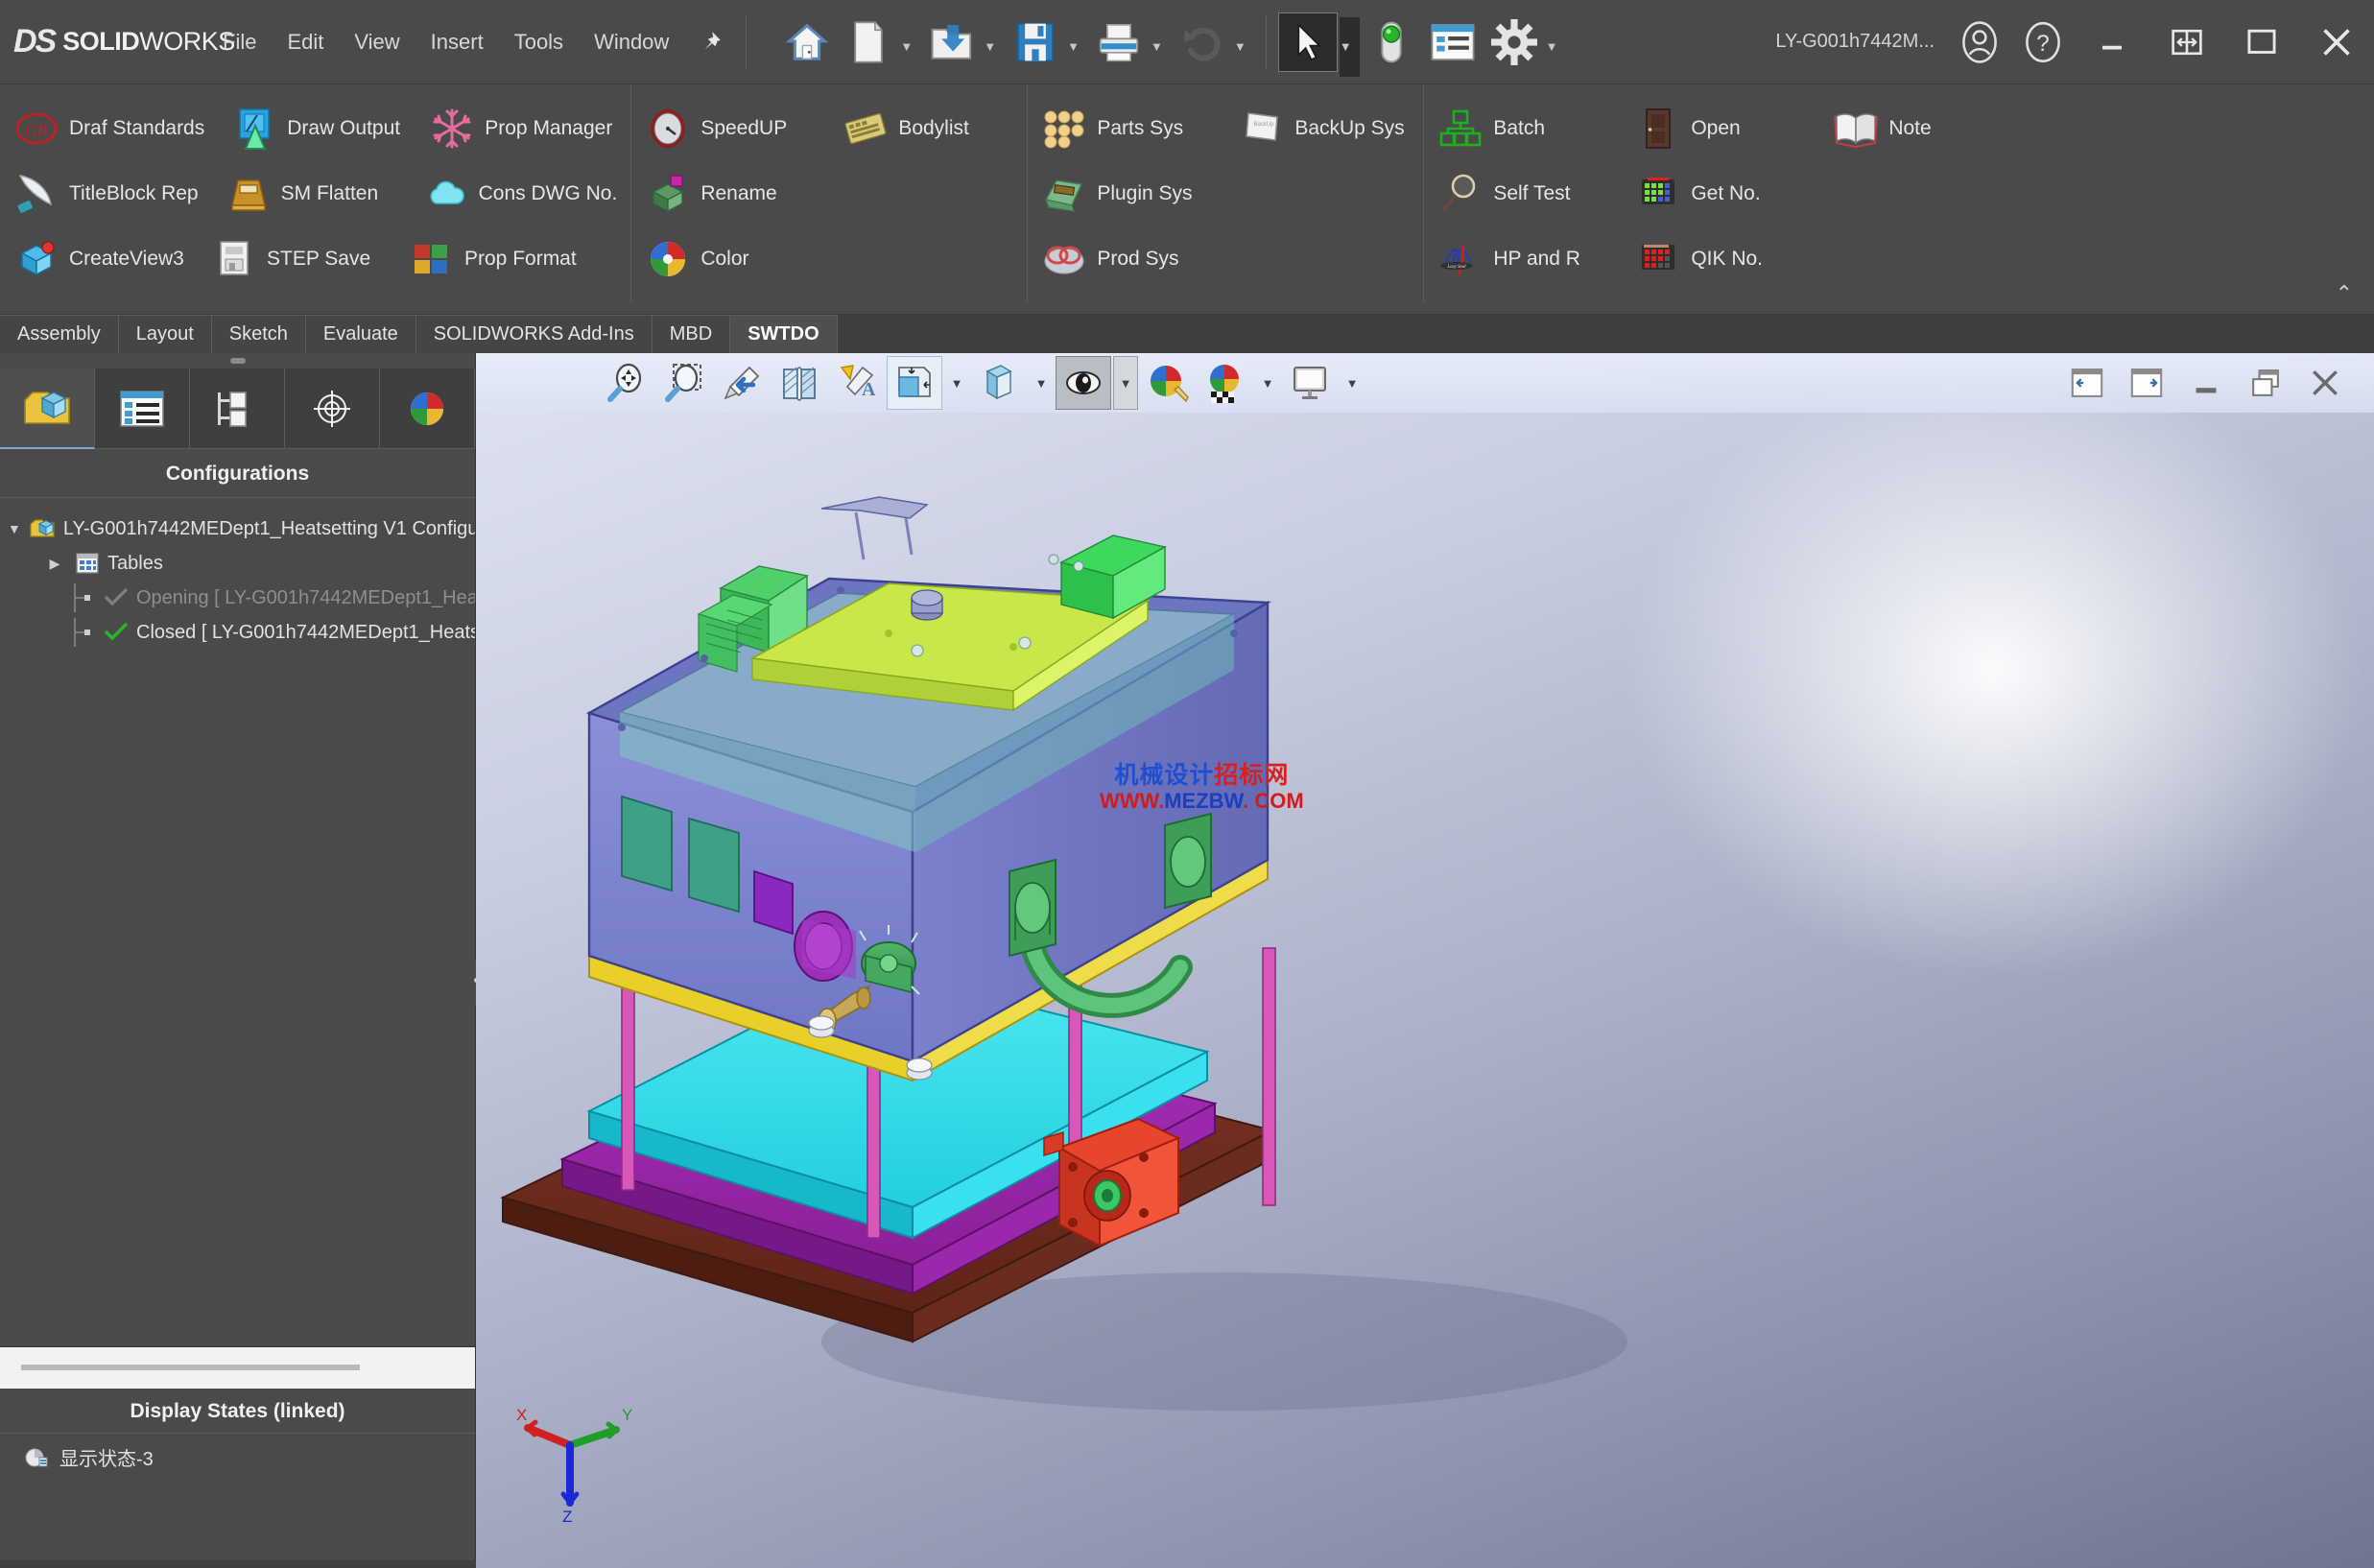 The height and width of the screenshot is (1568, 2374). I want to click on configuration-manager-tab, so click(237, 408).